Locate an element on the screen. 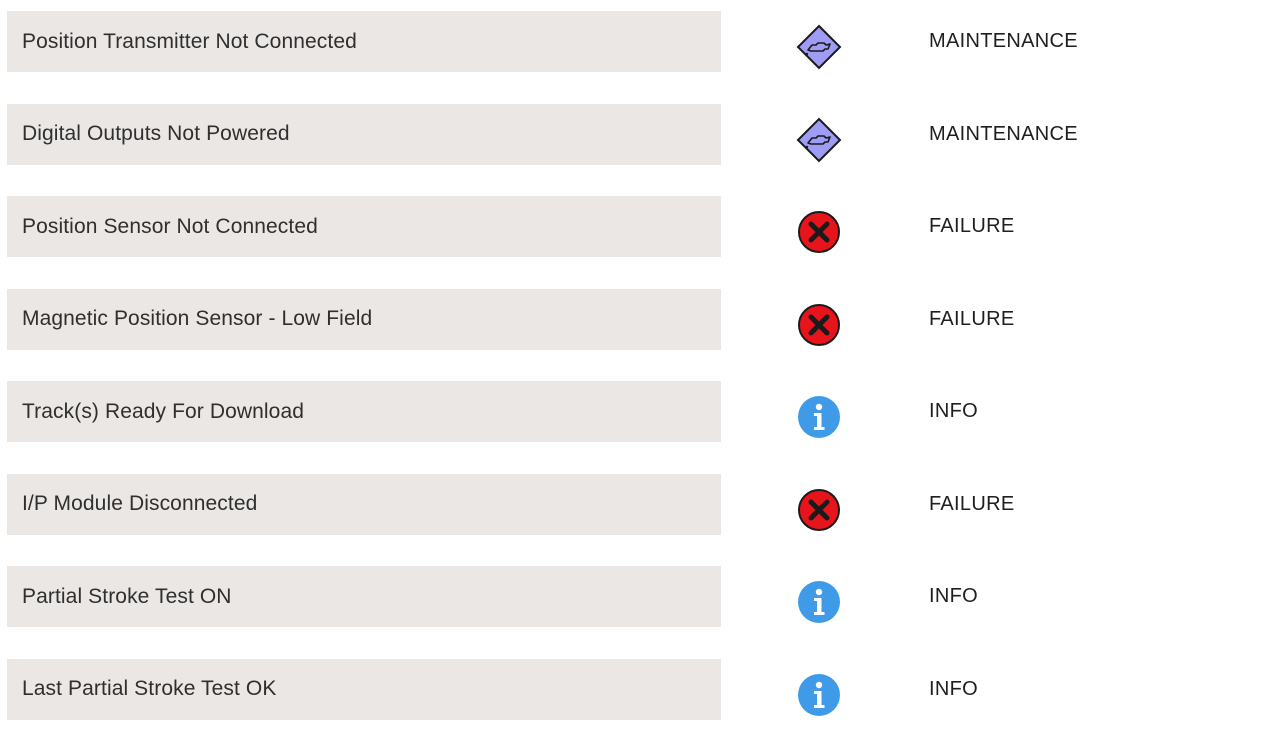  alarm-label-cell: Position Sensor Not Connected is located at coordinates (364, 226).